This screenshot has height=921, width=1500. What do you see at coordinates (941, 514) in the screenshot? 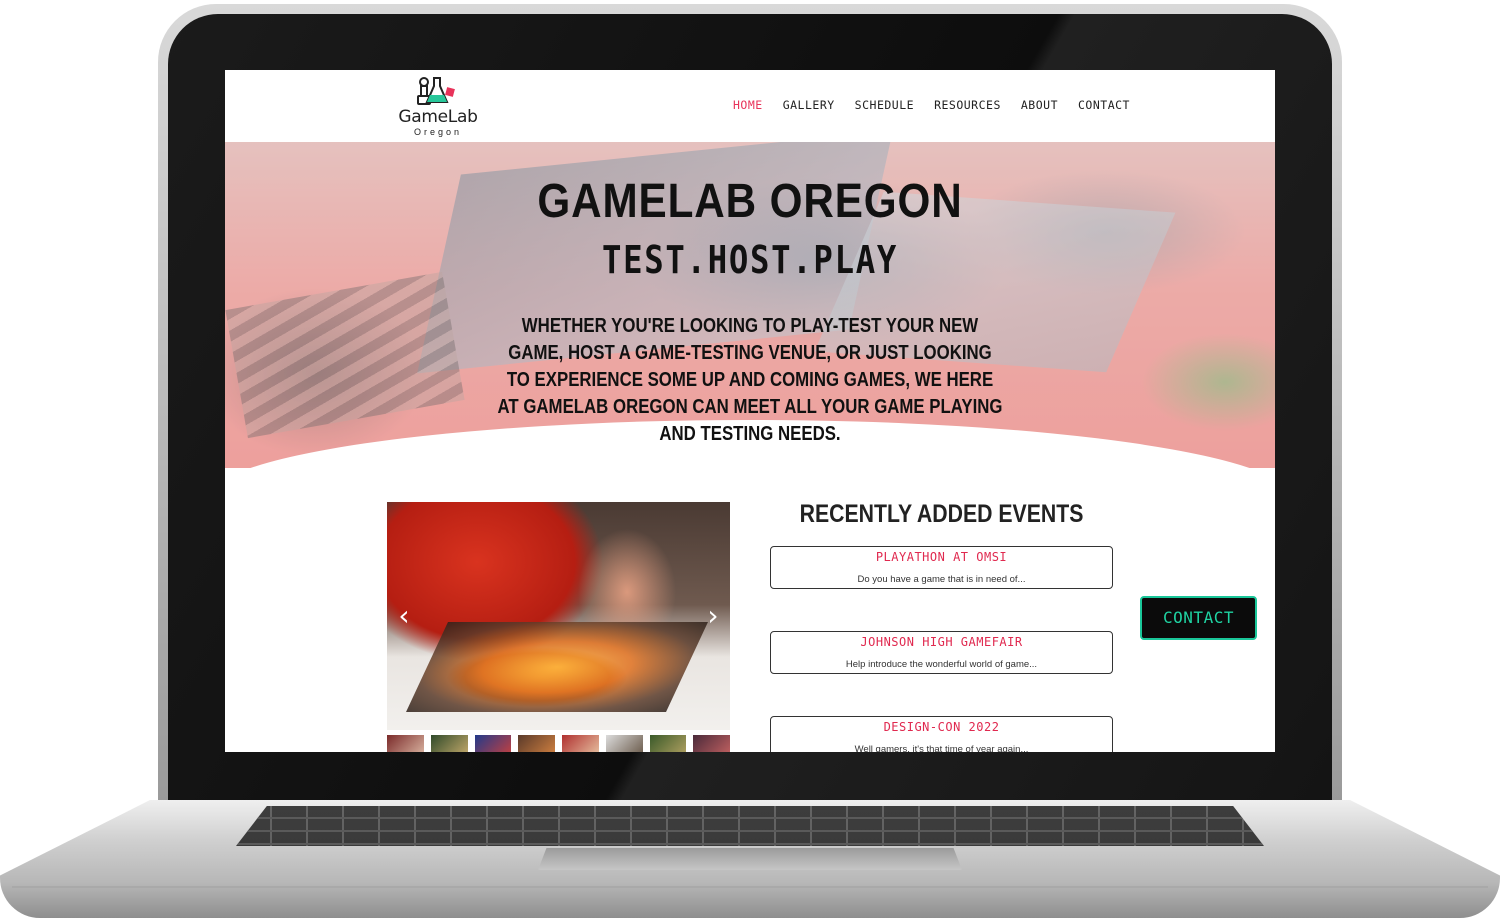
I see `events-heading: RECENTLY ADDED EVENTS` at bounding box center [941, 514].